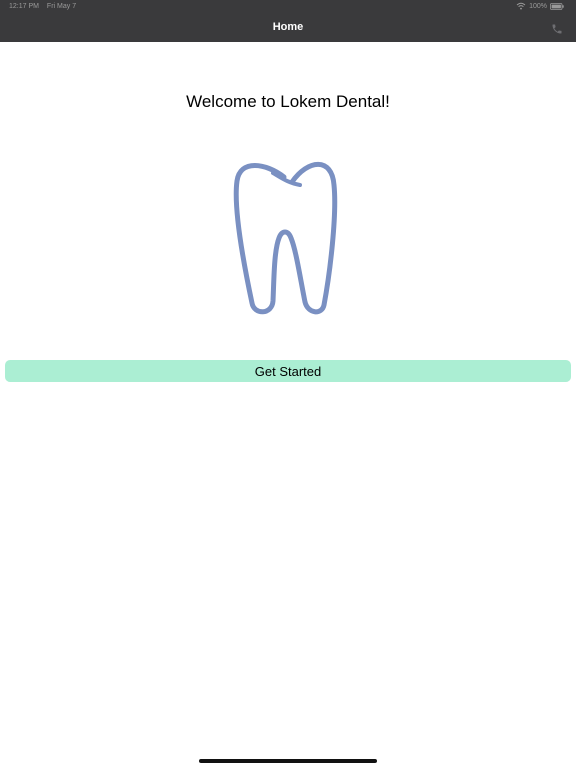 The image size is (576, 768). Describe the element at coordinates (24, 6) in the screenshot. I see `status-time: 12:17 PM` at that location.